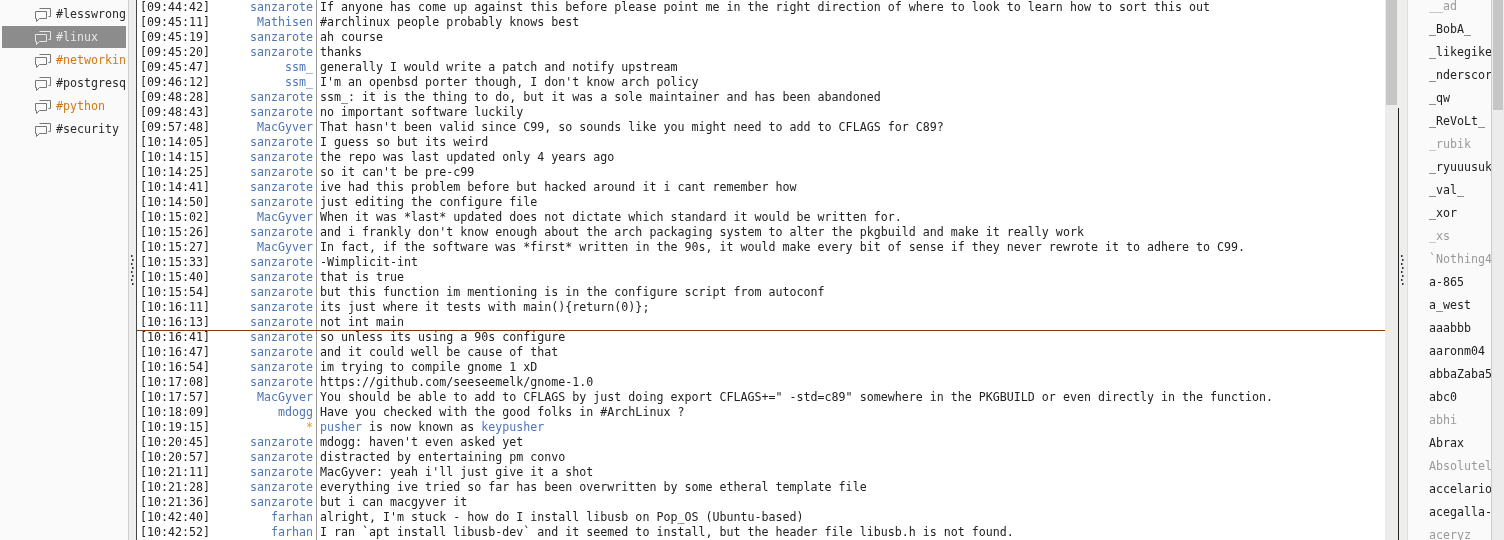 This screenshot has width=1504, height=540. Describe the element at coordinates (175, 517) in the screenshot. I see `timestamp: [10:42:40]` at that location.